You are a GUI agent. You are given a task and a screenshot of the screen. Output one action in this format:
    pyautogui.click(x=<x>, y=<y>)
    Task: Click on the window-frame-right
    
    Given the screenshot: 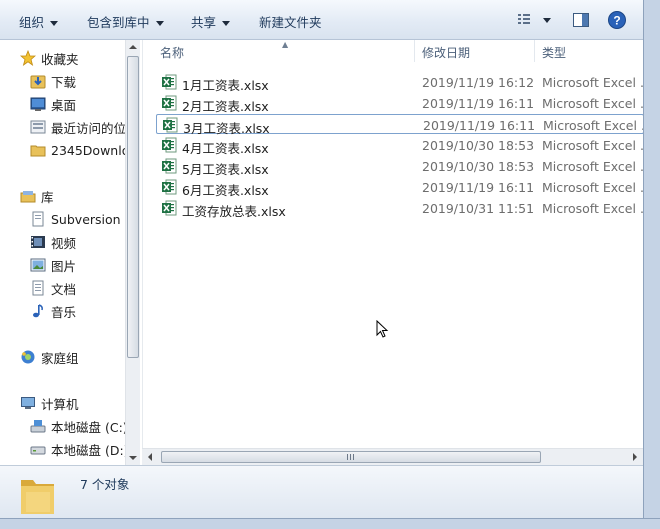 What is the action you would take?
    pyautogui.click(x=651, y=264)
    